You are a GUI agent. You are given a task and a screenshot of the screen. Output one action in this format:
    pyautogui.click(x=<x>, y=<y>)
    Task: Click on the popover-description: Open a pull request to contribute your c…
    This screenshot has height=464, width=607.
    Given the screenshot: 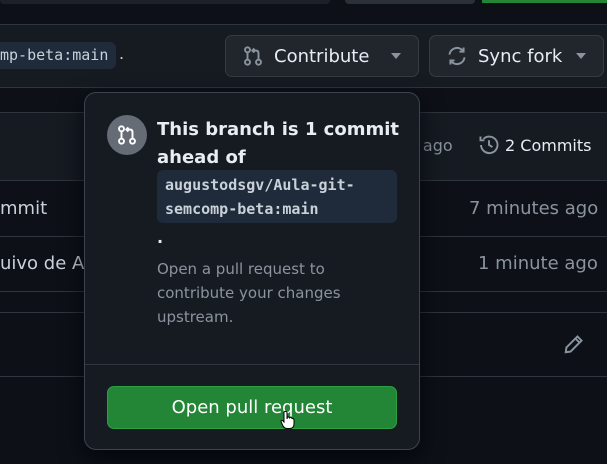 What is the action you would take?
    pyautogui.click(x=249, y=293)
    